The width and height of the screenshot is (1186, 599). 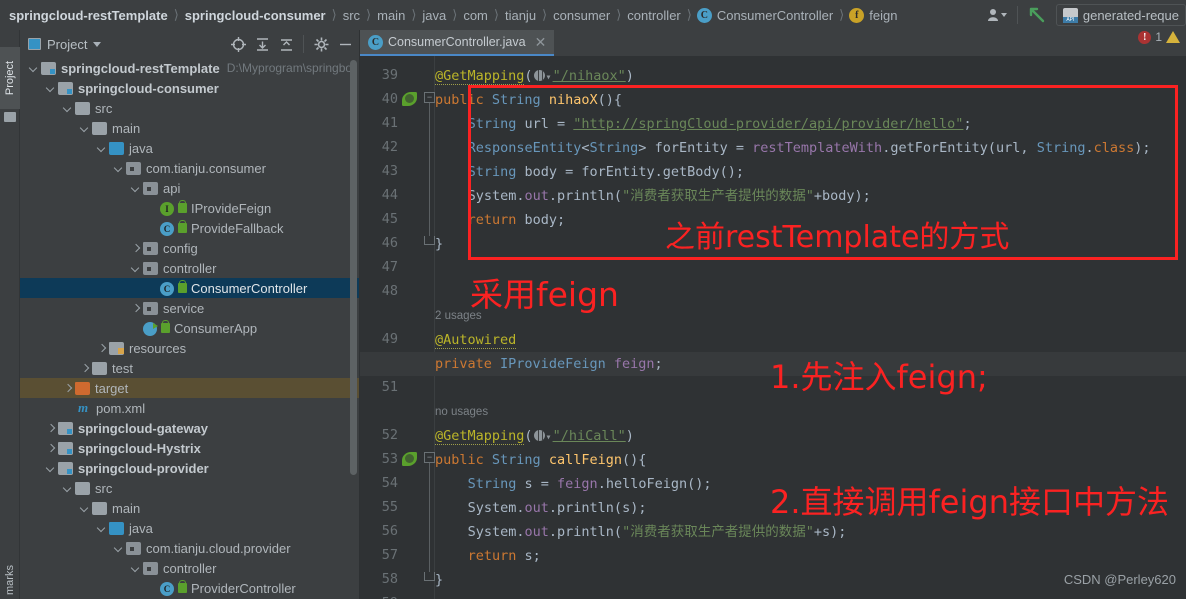 What do you see at coordinates (461, 412) in the screenshot?
I see `usage-hint: no usages` at bounding box center [461, 412].